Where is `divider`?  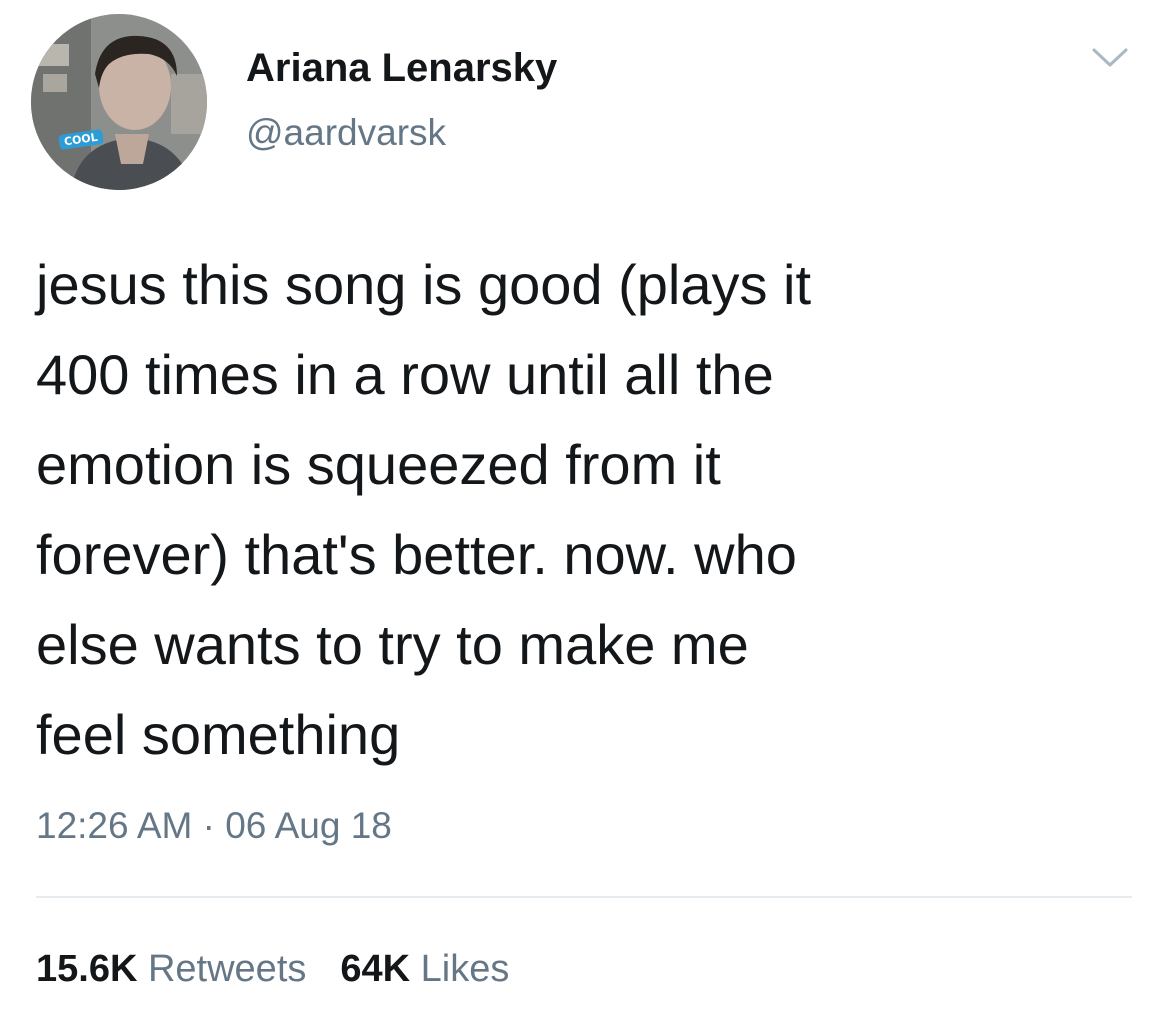 divider is located at coordinates (584, 897).